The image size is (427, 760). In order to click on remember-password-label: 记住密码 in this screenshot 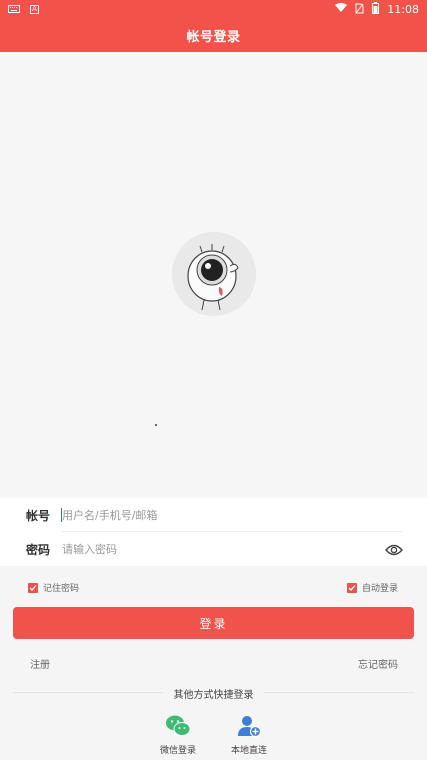, I will do `click(61, 589)`.